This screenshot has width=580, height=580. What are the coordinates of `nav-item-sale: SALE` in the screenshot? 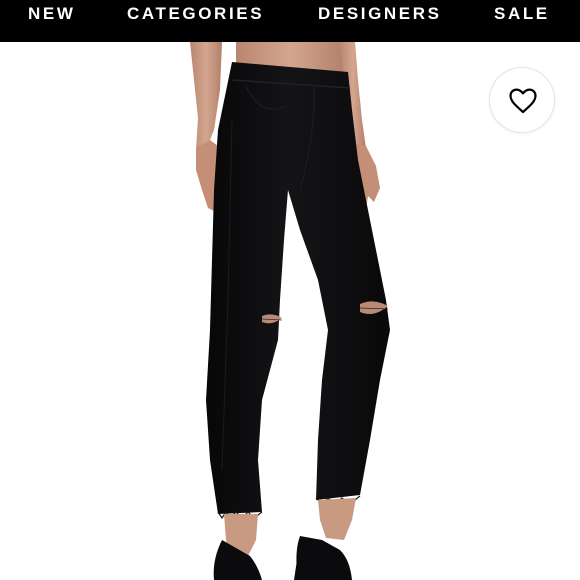 It's located at (522, 14).